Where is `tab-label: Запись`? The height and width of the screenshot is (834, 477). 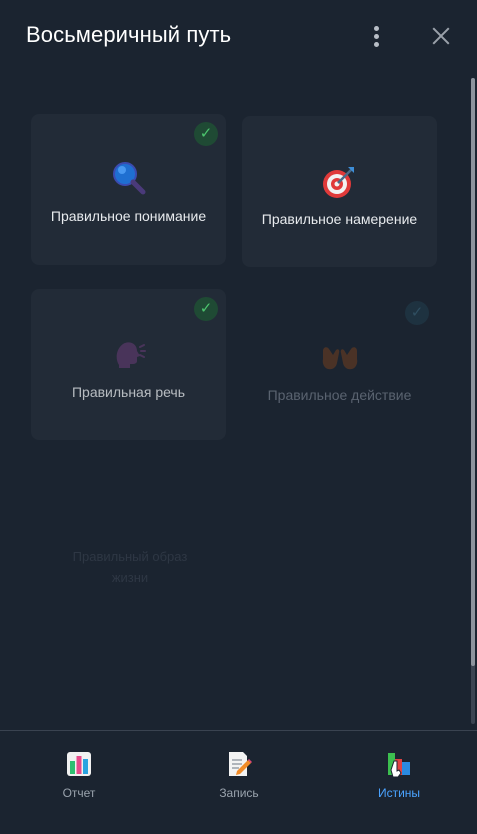 tab-label: Запись is located at coordinates (239, 793).